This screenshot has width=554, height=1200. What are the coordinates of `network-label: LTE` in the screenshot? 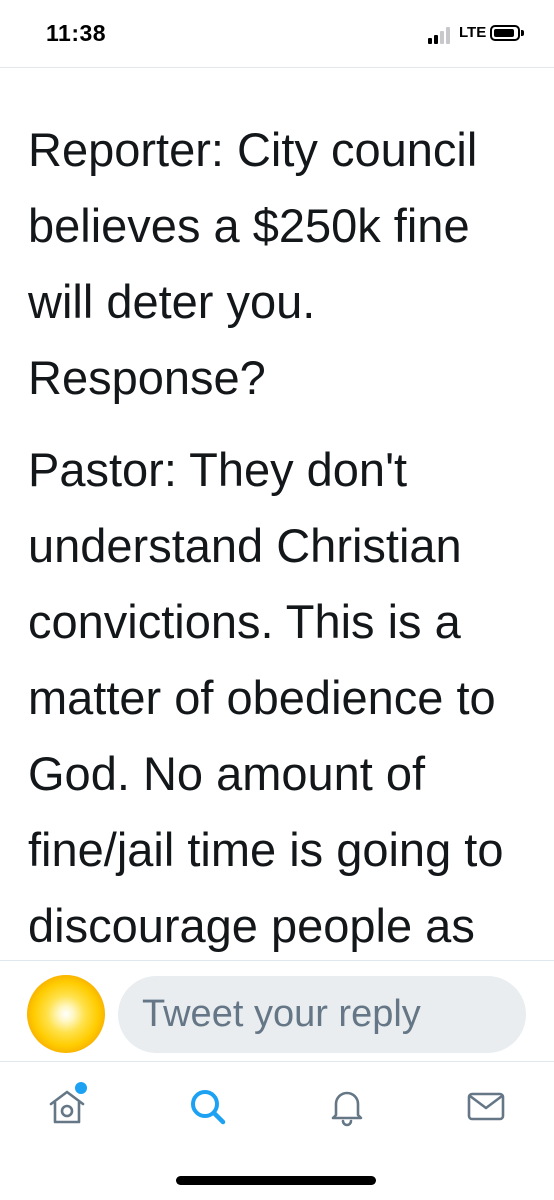 It's located at (473, 32).